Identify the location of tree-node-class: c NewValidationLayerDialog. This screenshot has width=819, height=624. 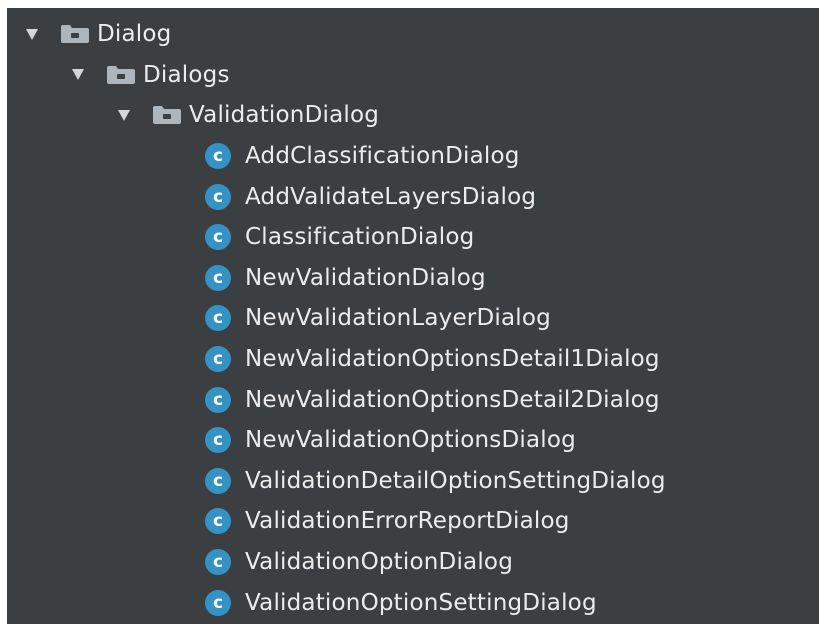
(413, 318).